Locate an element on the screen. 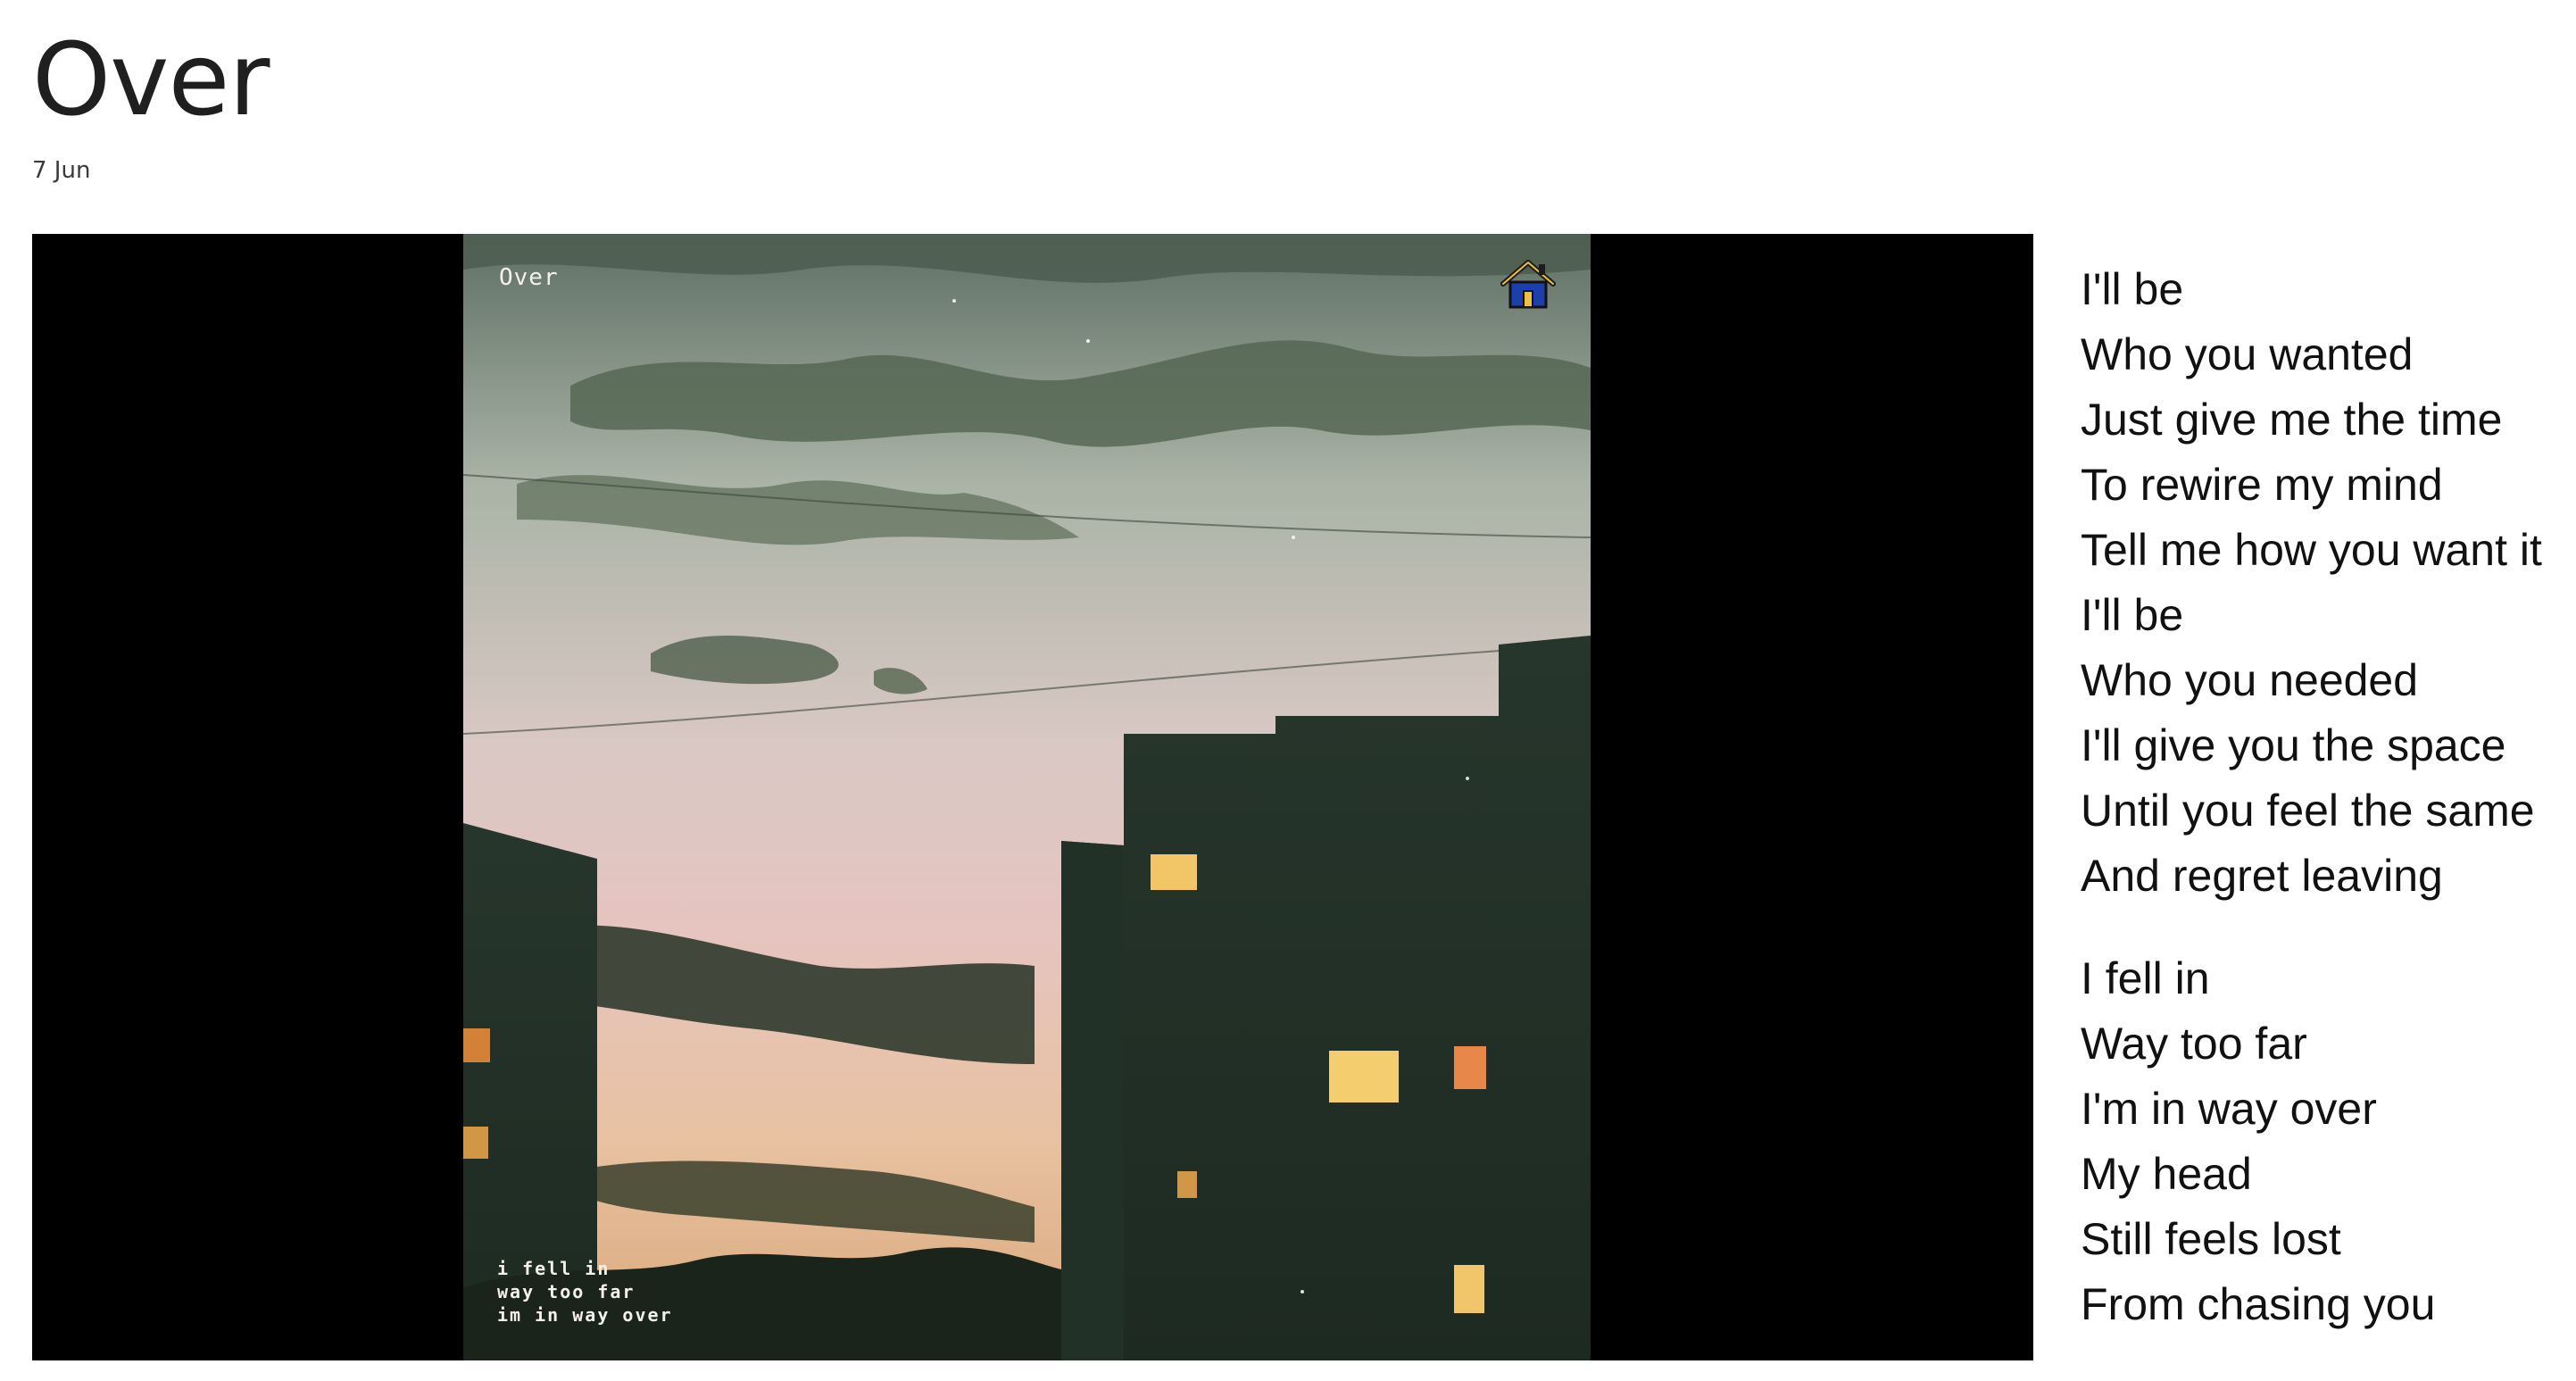 The width and height of the screenshot is (2576, 1381). lyric-line: Way too far is located at coordinates (2194, 1044).